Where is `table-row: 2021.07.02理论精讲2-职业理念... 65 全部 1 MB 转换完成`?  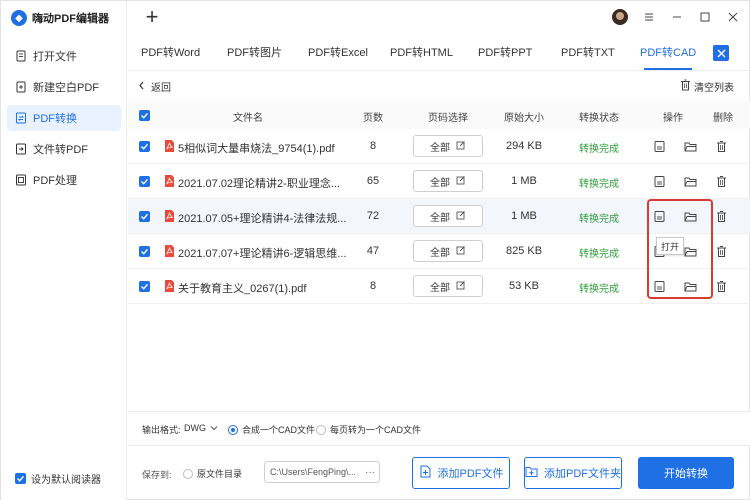 table-row: 2021.07.02理论精讲2-职业理念... 65 全部 1 MB 转换完成 is located at coordinates (439, 181).